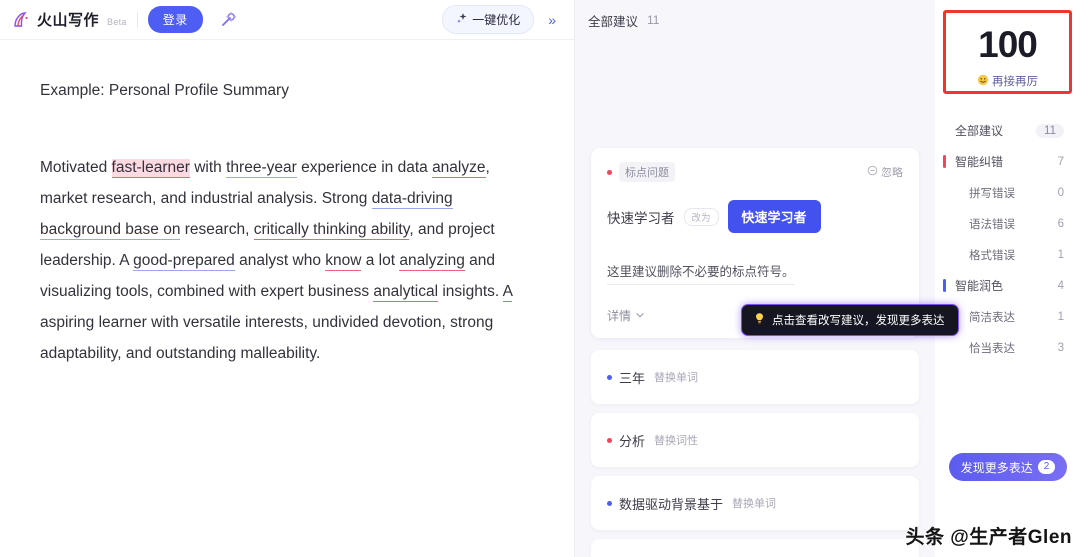 This screenshot has width=1080, height=557. What do you see at coordinates (979, 286) in the screenshot?
I see `category-label: 智能润色` at bounding box center [979, 286].